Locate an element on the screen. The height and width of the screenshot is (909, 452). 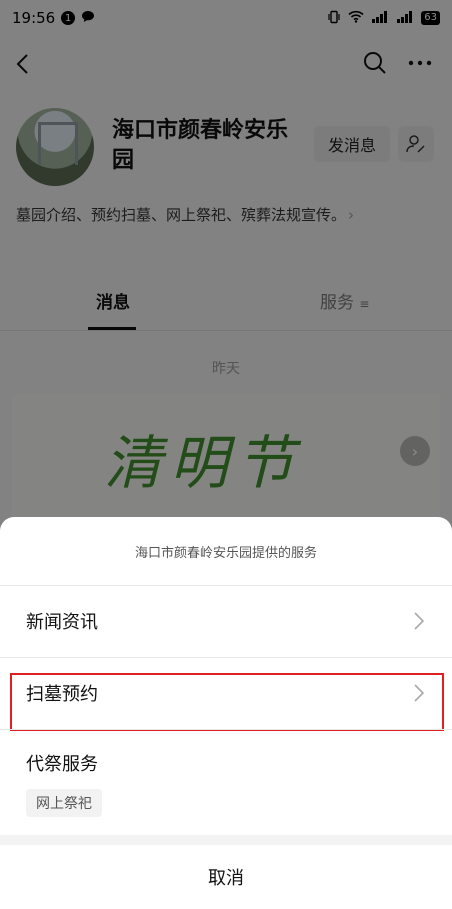
menu-item-news: 新闻资讯 is located at coordinates (226, 621).